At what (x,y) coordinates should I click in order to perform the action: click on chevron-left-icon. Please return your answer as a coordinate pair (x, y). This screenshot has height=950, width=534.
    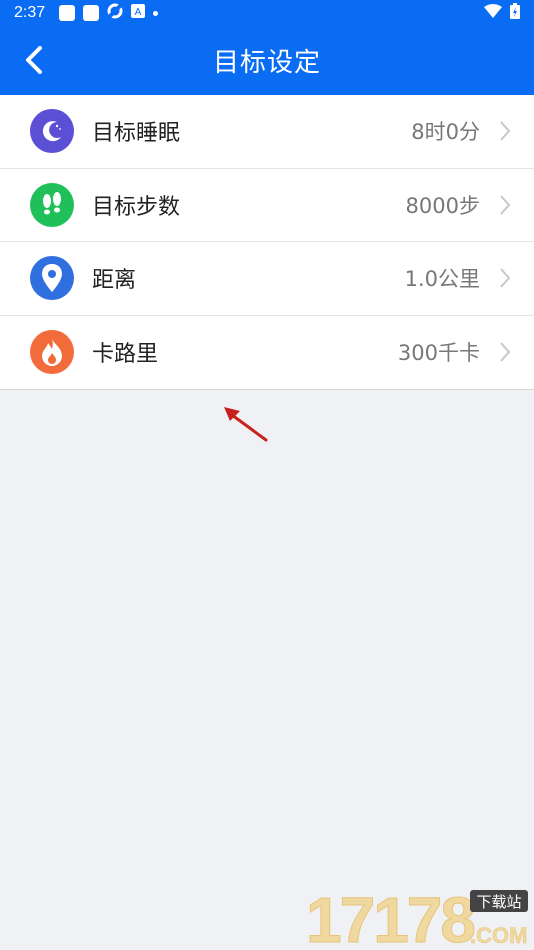
    Looking at the image, I should click on (34, 60).